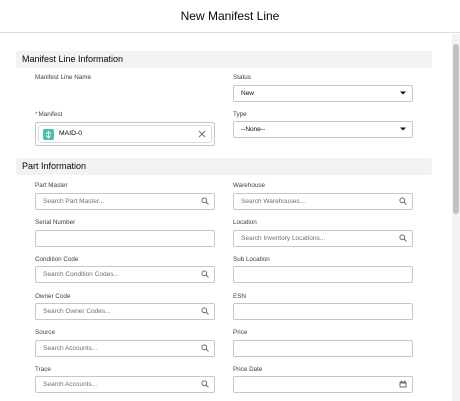  I want to click on manifest-lookup: MAID-0, so click(125, 134).